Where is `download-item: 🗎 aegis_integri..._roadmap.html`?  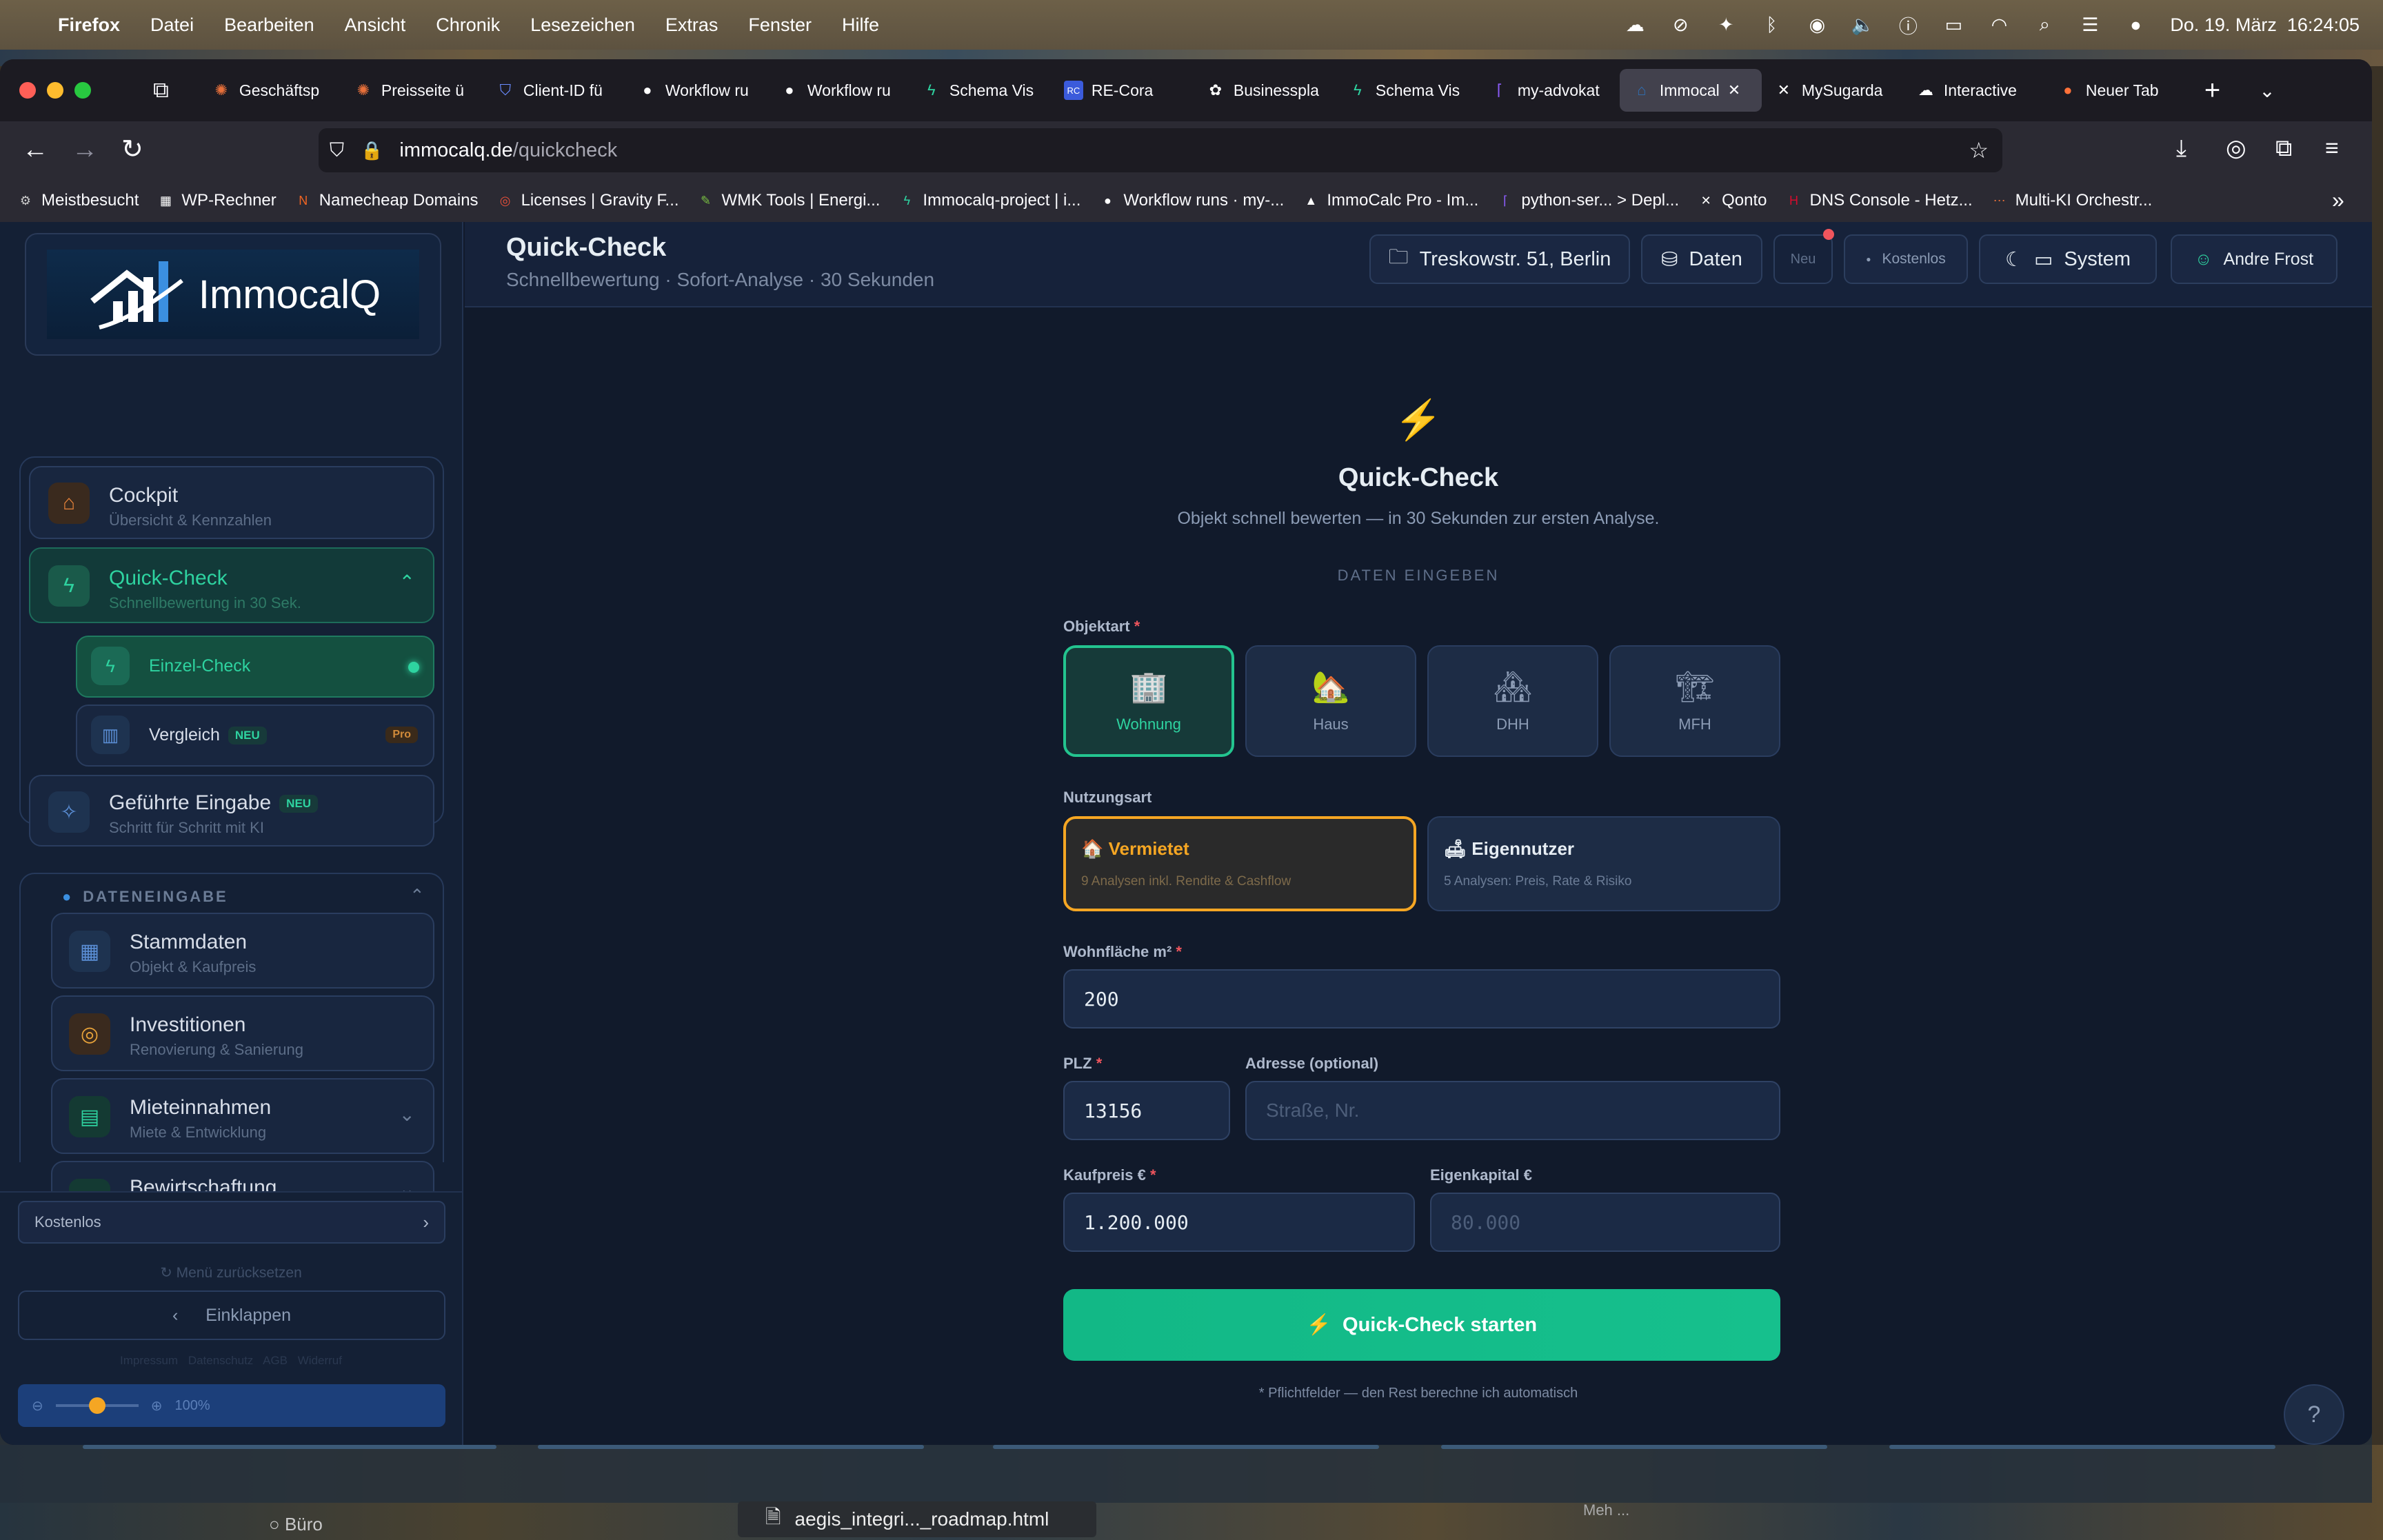
download-item: 🗎 aegis_integri..._roadmap.html is located at coordinates (917, 1519).